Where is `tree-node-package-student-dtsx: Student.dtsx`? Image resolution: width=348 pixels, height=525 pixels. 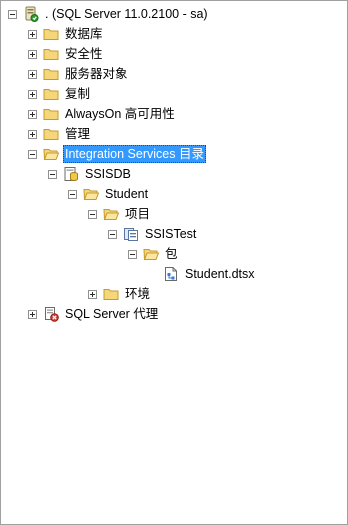
tree-node-package-student-dtsx: Student.dtsx is located at coordinates (202, 274).